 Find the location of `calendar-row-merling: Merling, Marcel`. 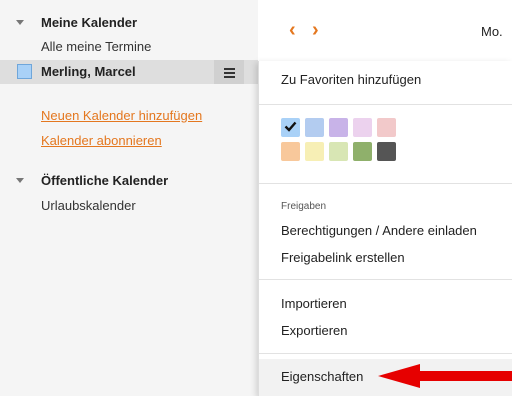

calendar-row-merling: Merling, Marcel is located at coordinates (129, 72).